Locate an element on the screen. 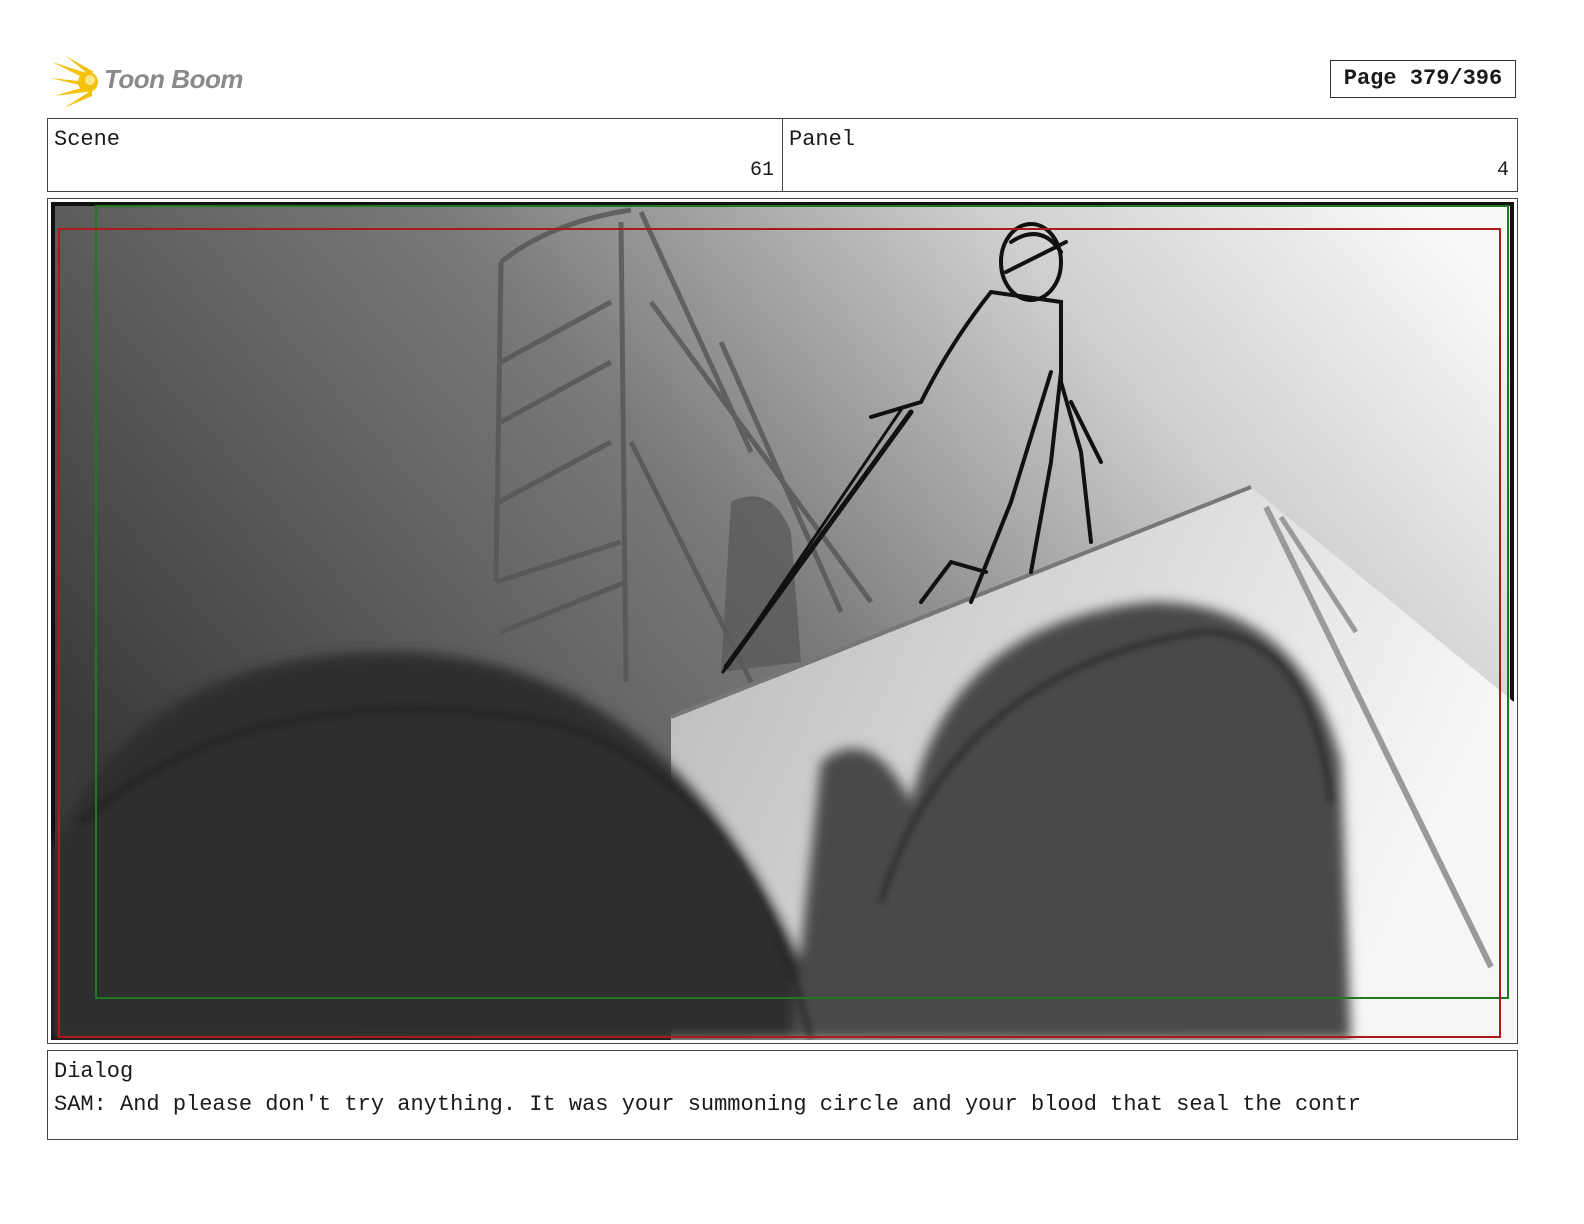  logo-wordmark: Toon Boom is located at coordinates (173, 79).